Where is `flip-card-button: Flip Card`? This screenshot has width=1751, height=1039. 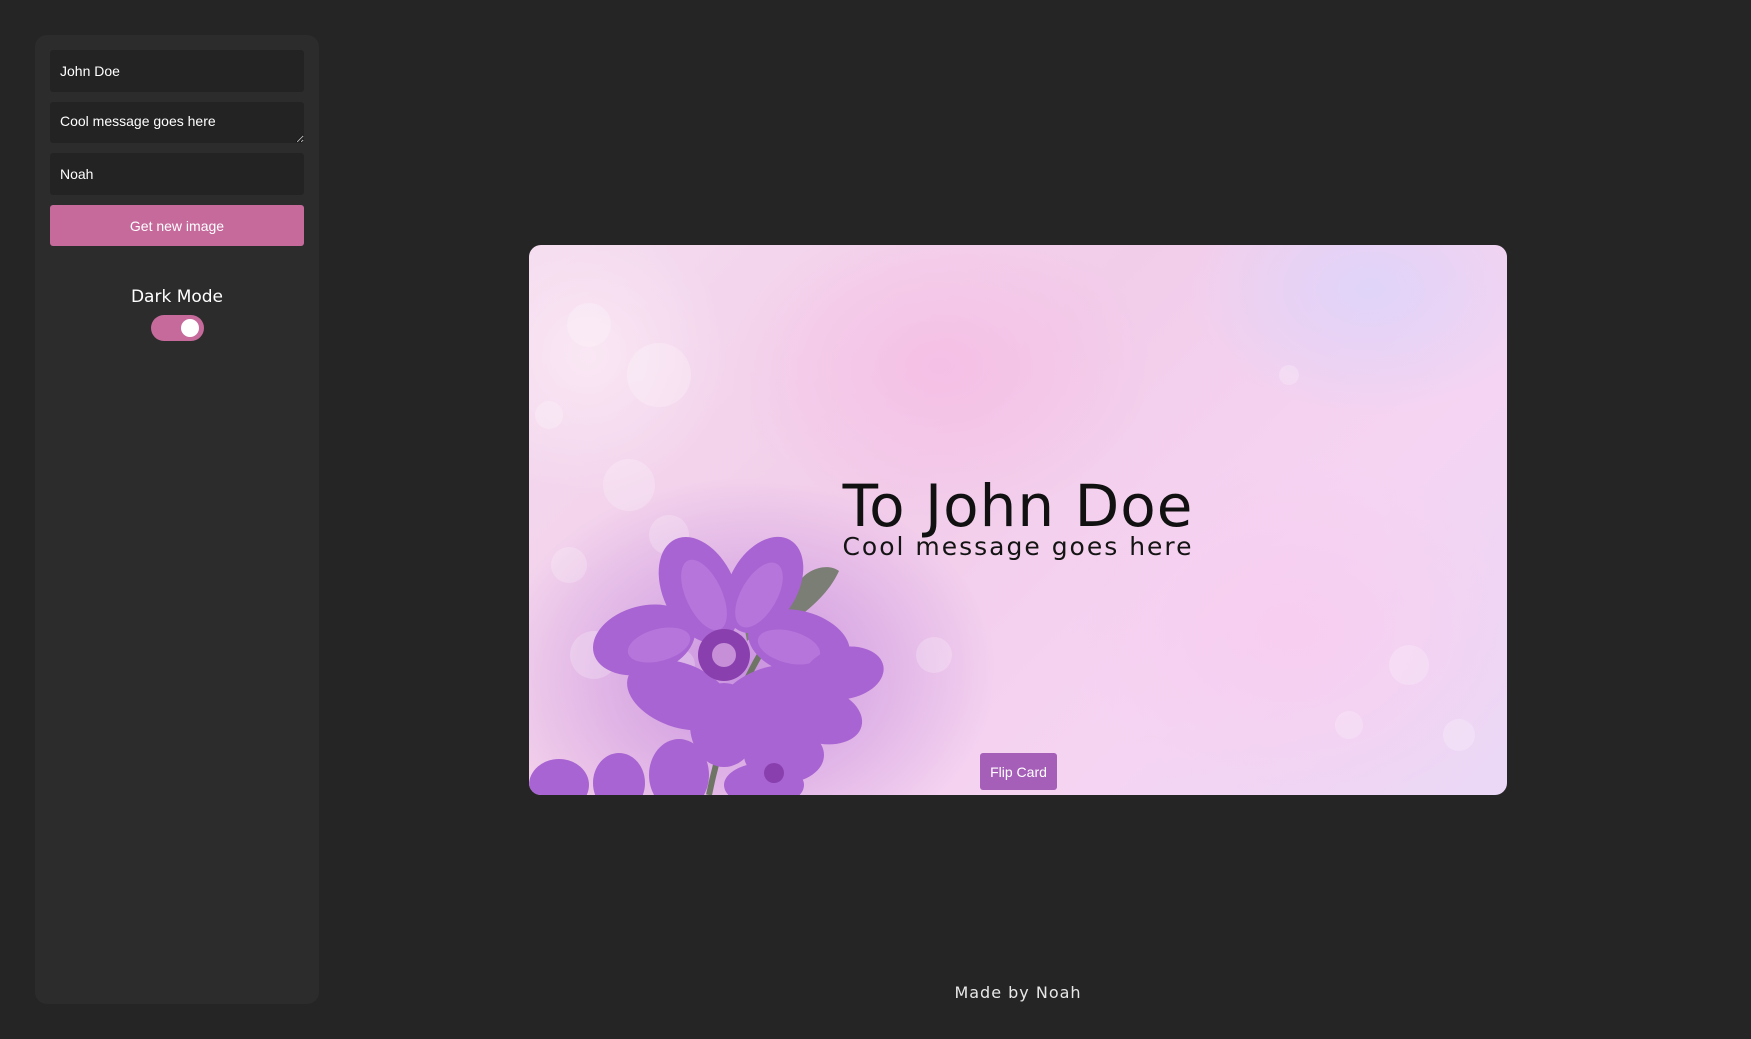
flip-card-button: Flip Card is located at coordinates (1018, 771).